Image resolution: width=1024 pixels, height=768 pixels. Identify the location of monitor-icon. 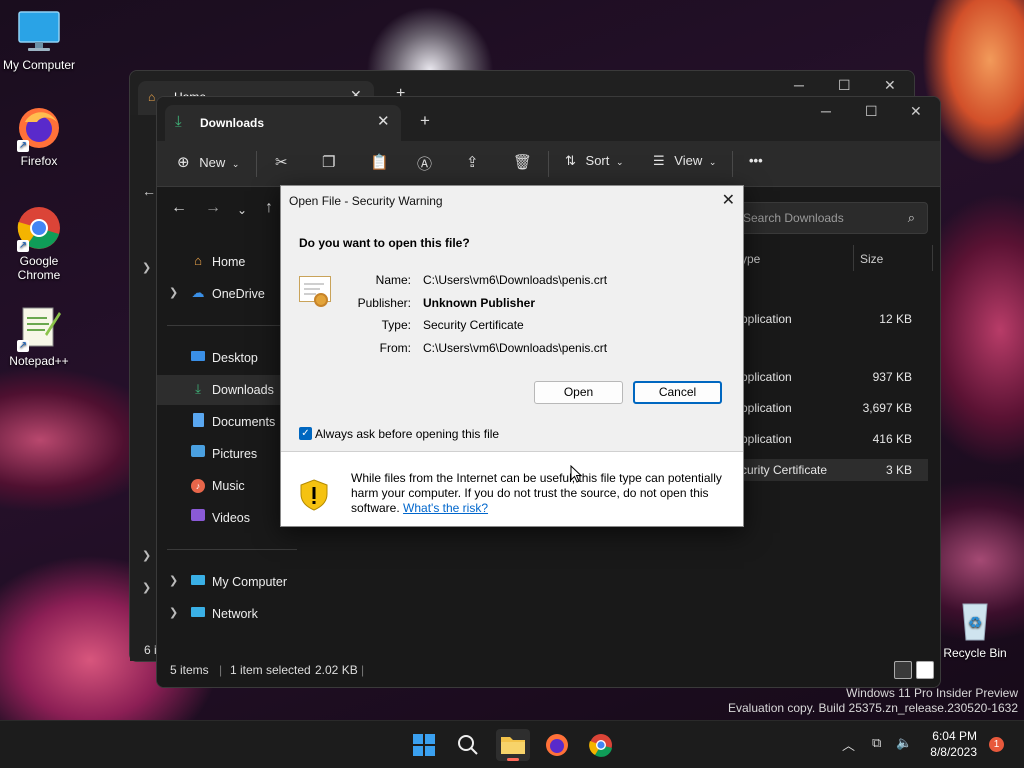
(39, 32).